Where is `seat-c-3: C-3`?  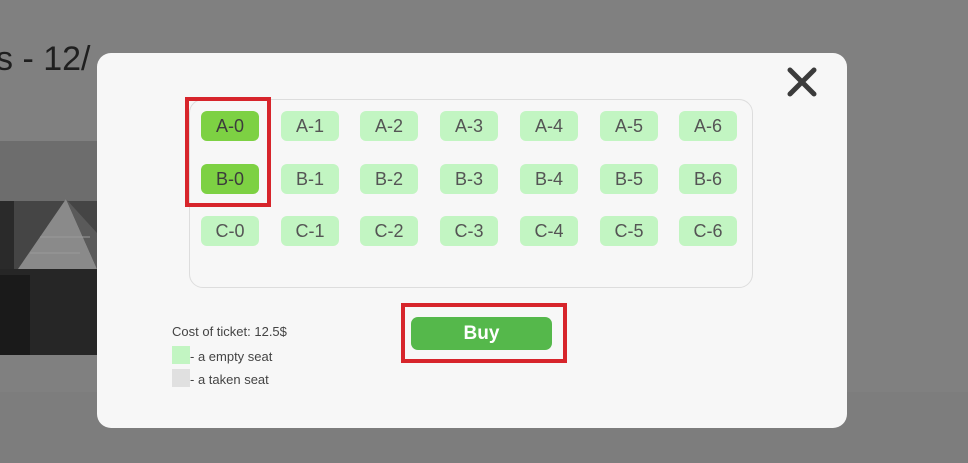
seat-c-3: C-3 is located at coordinates (469, 231).